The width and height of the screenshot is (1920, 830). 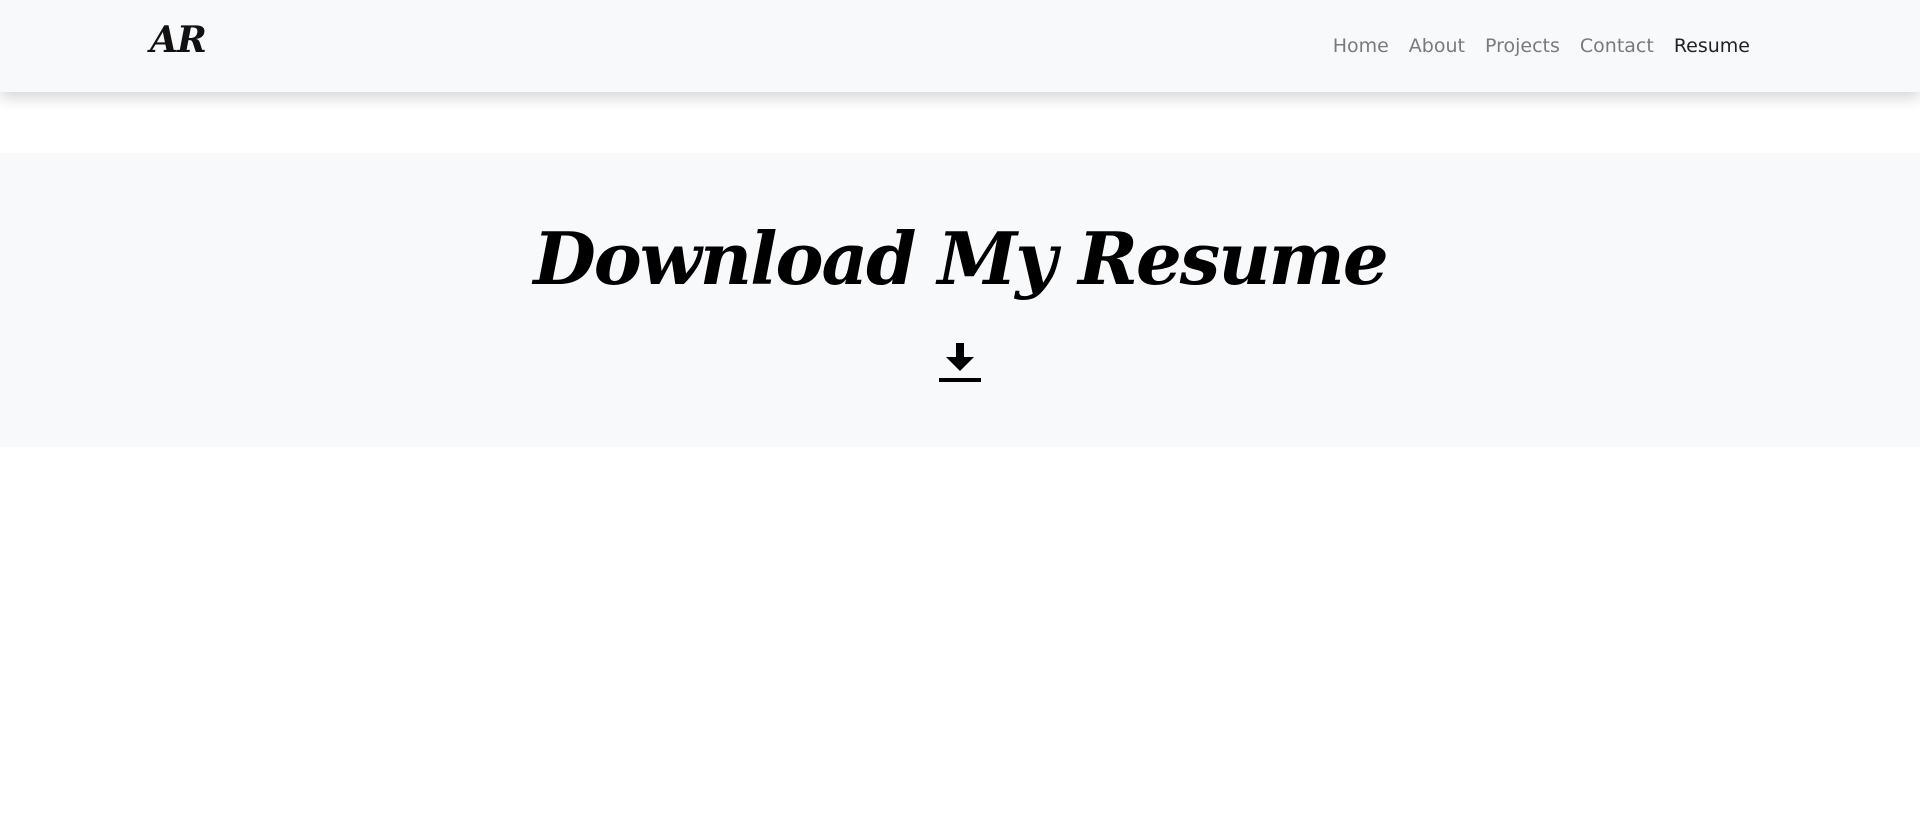 I want to click on nav-link-about: About, so click(x=1437, y=46).